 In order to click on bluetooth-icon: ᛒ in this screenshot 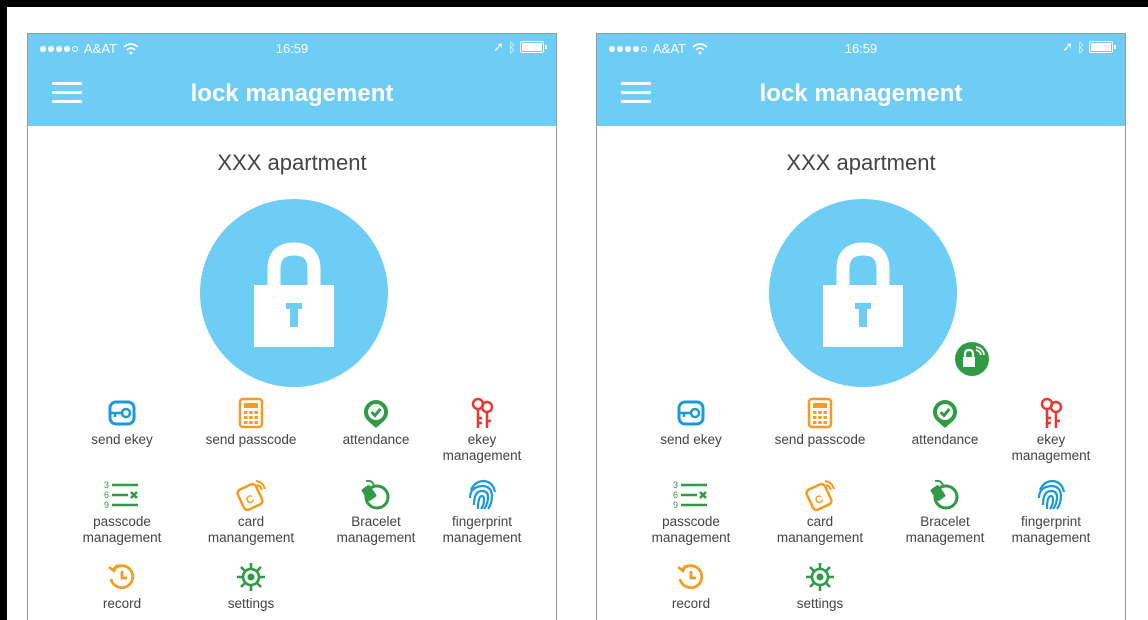, I will do `click(1081, 47)`.